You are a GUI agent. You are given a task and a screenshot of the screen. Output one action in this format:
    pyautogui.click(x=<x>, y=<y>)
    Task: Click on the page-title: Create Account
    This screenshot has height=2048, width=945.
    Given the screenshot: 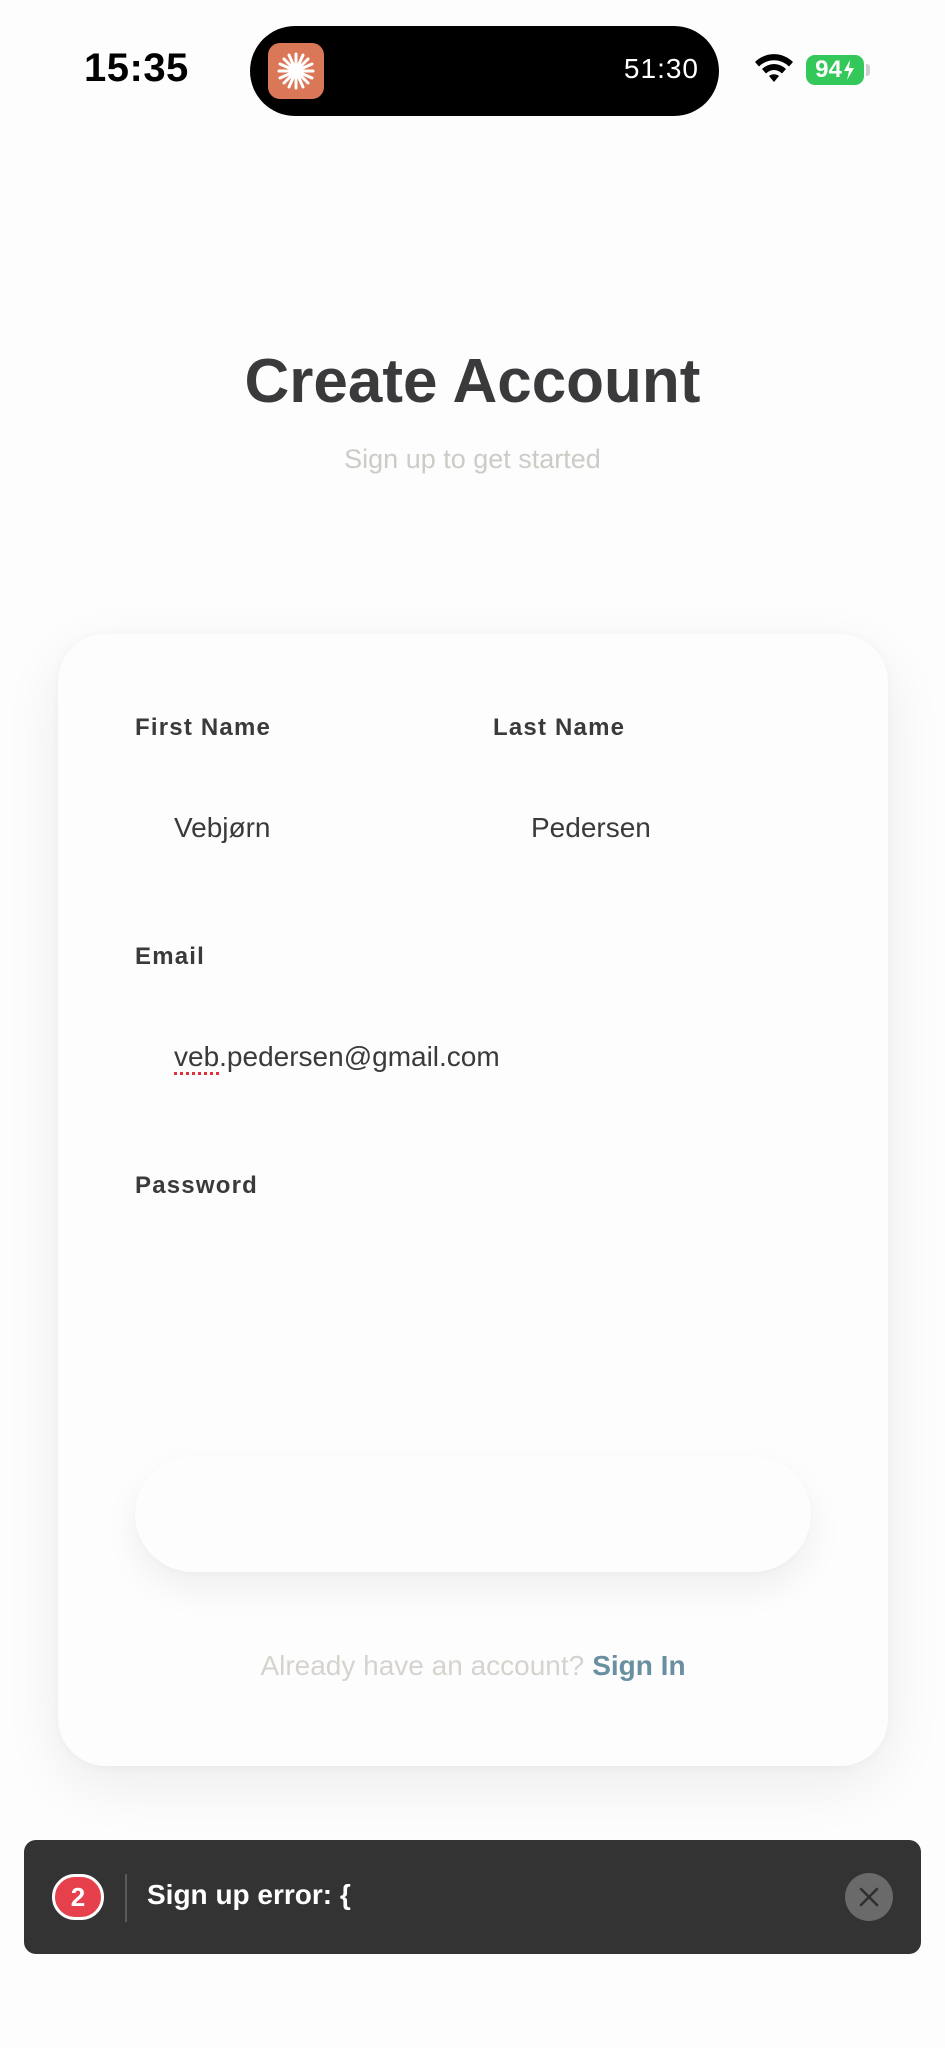 What is the action you would take?
    pyautogui.click(x=472, y=381)
    